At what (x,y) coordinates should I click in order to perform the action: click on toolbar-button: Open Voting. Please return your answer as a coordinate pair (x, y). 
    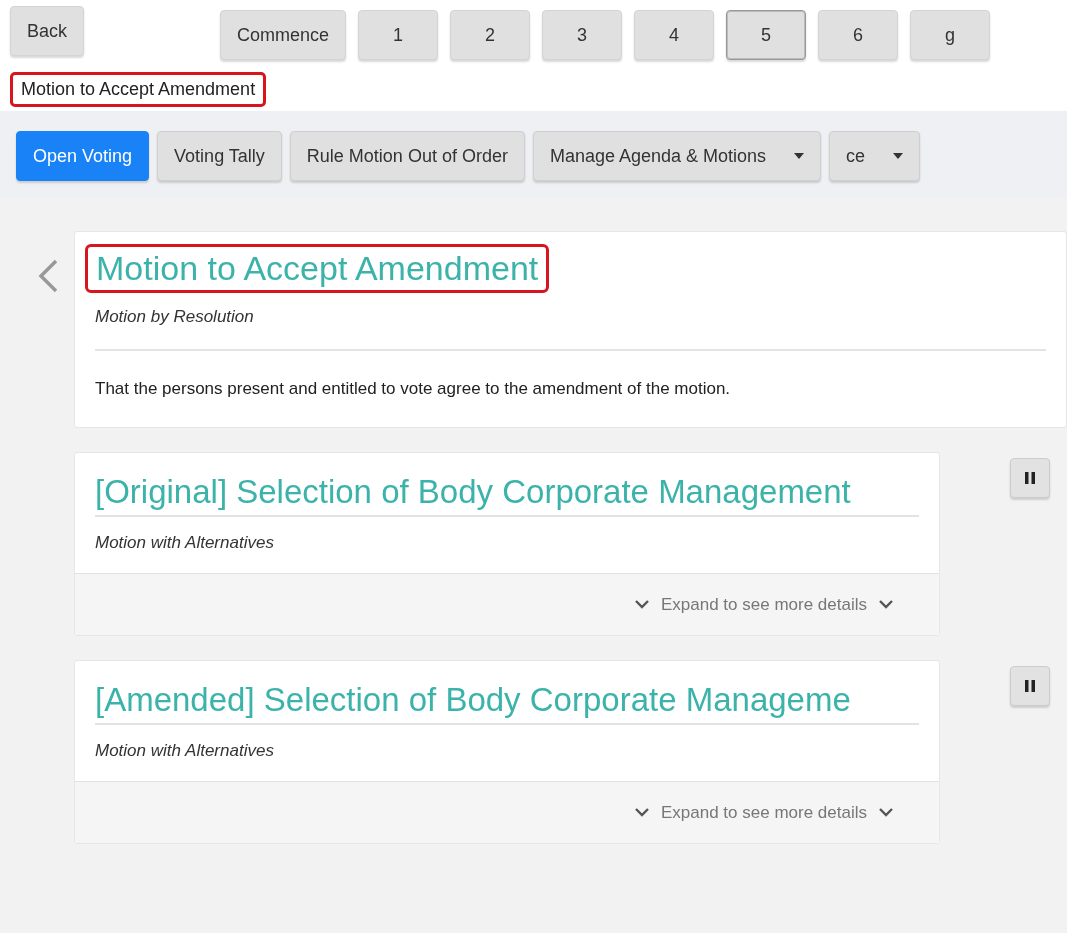
    Looking at the image, I should click on (83, 156).